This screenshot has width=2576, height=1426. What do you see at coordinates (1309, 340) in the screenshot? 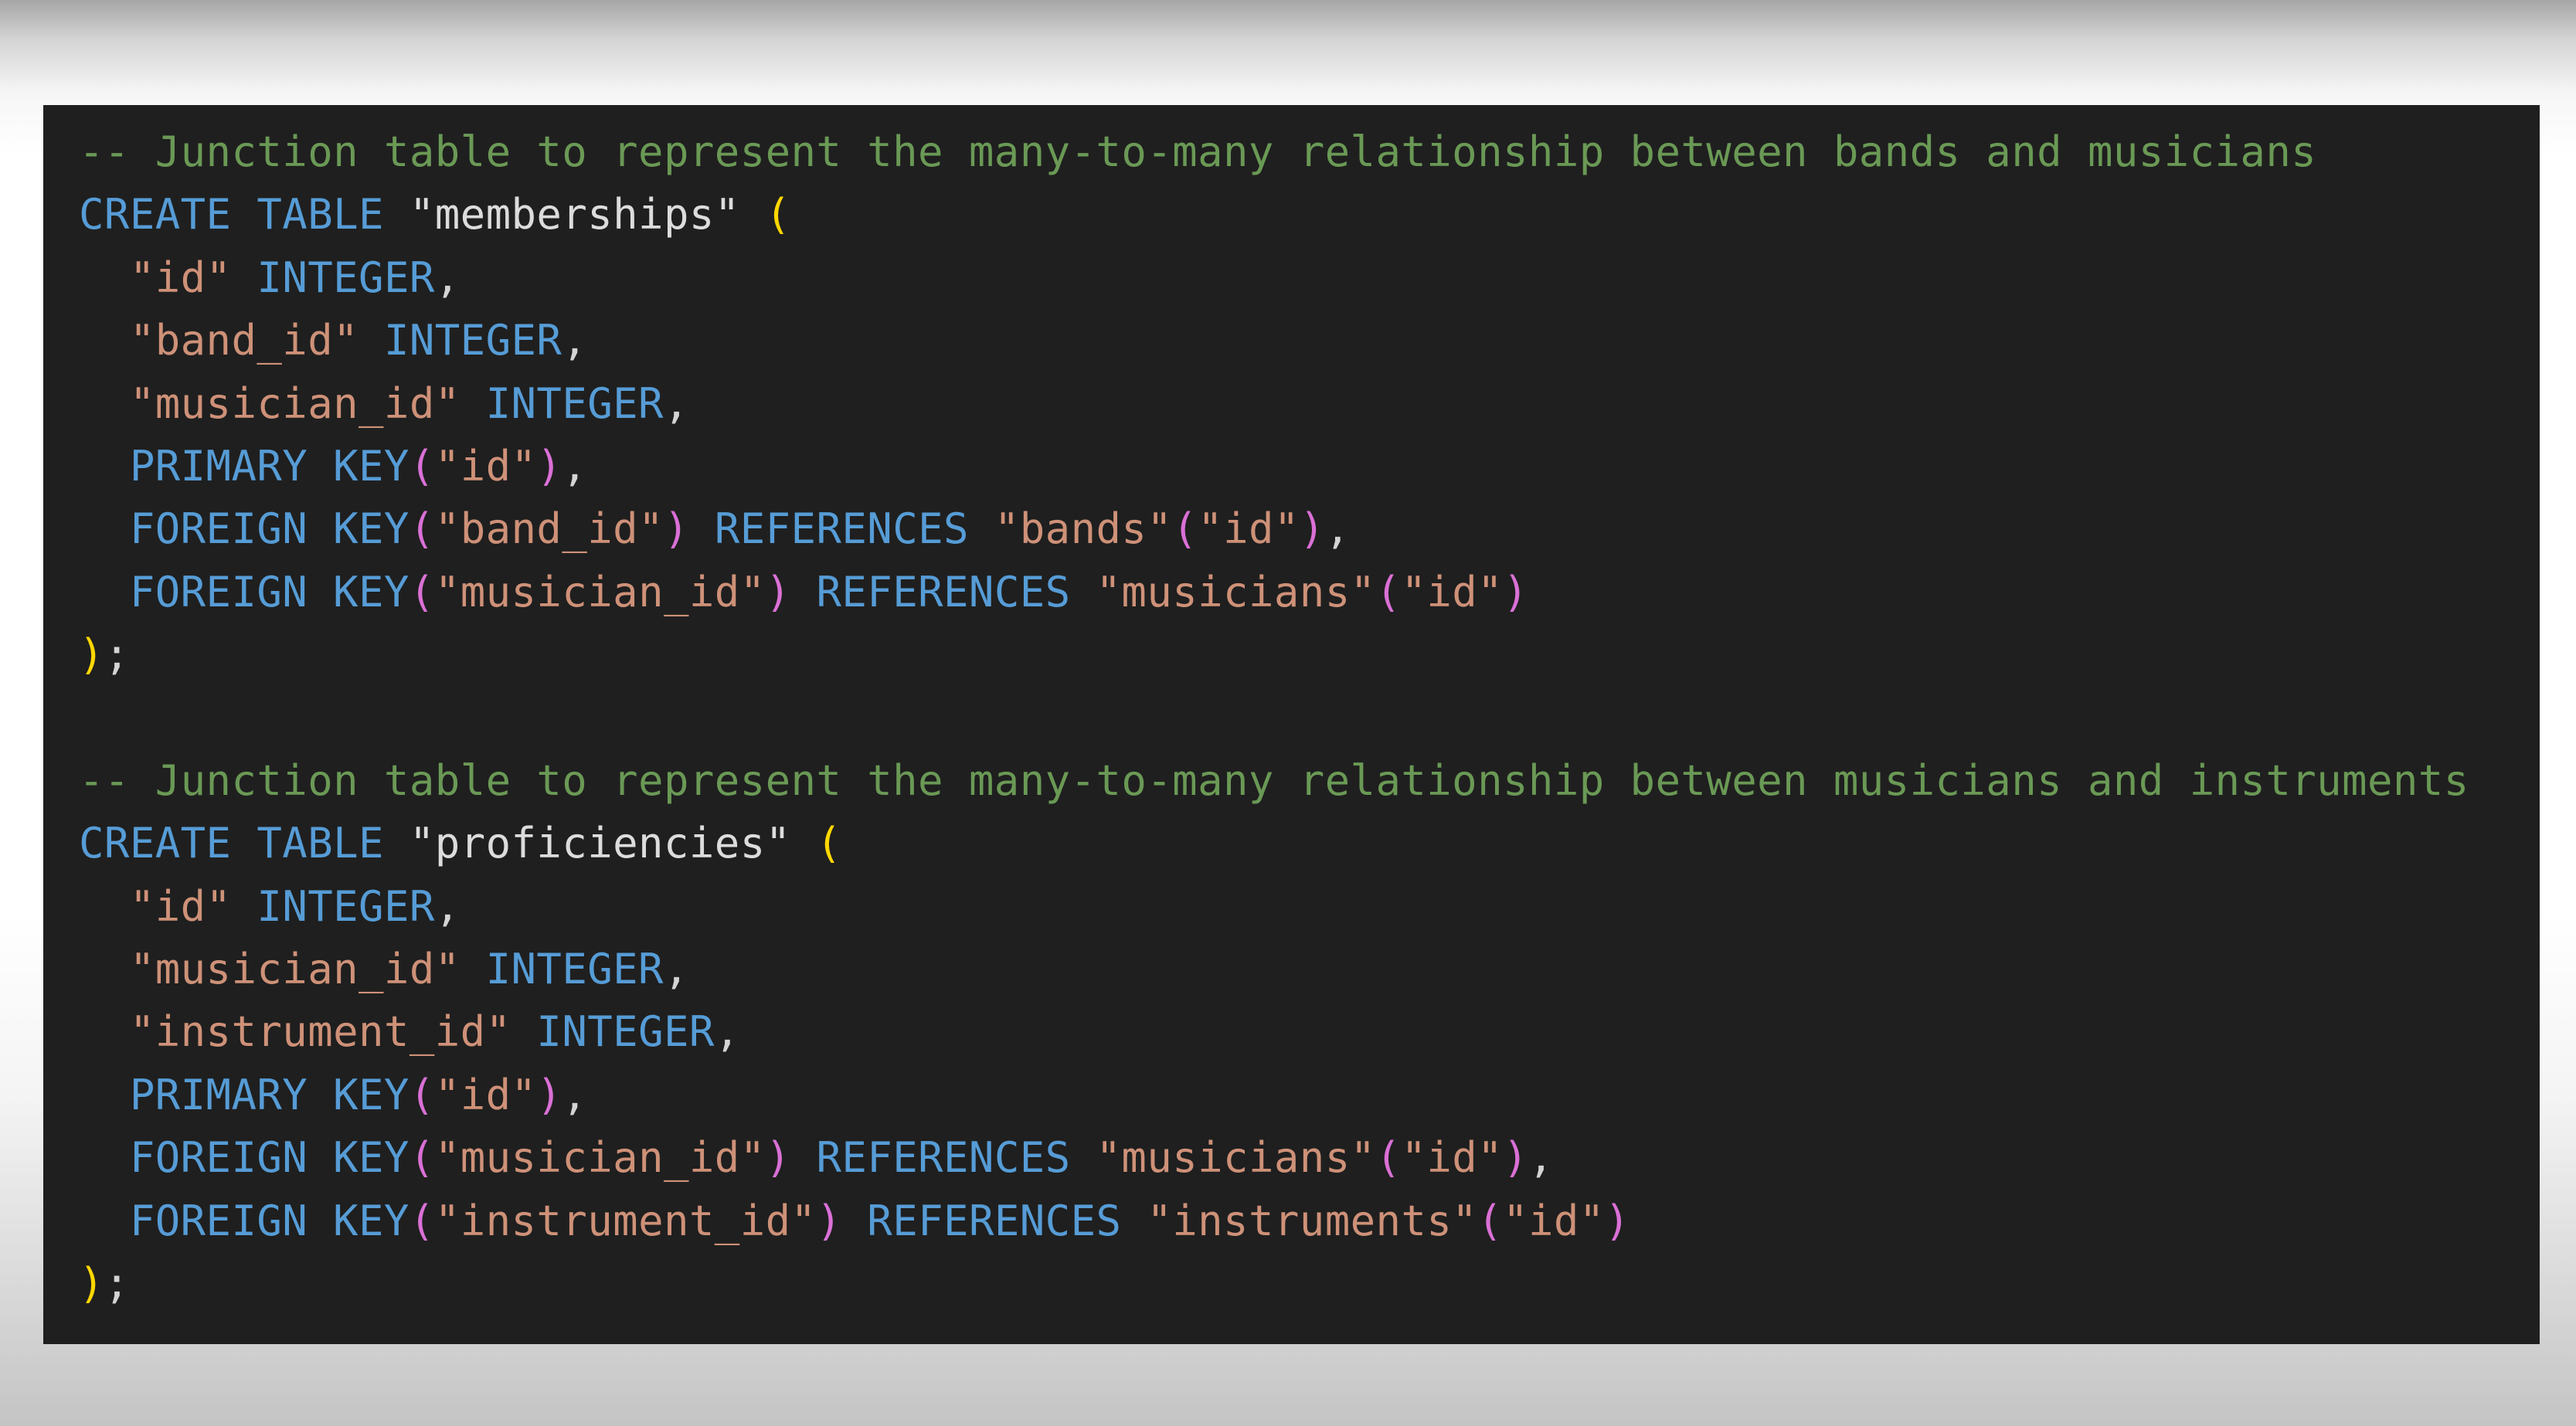
I see `code-line: "band_id" INTEGER,` at bounding box center [1309, 340].